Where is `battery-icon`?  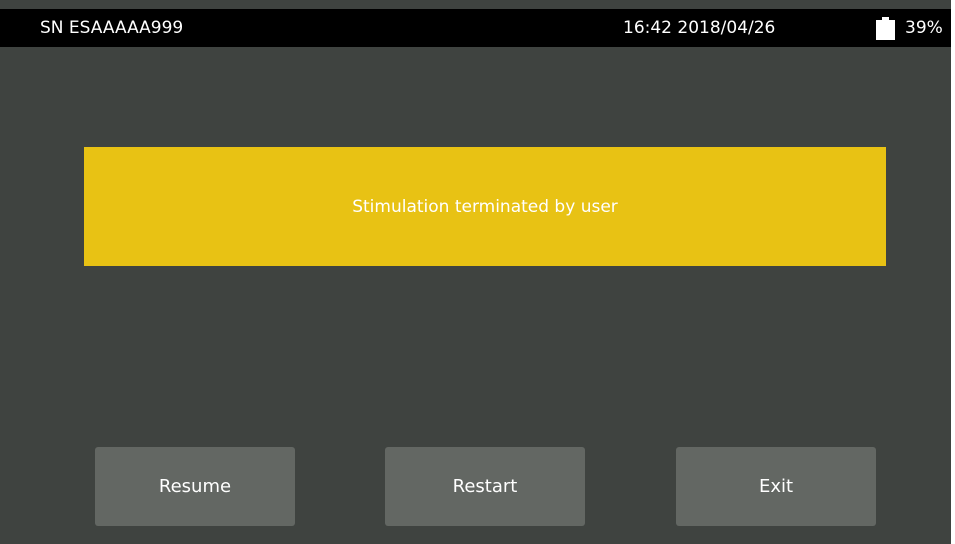 battery-icon is located at coordinates (885, 28).